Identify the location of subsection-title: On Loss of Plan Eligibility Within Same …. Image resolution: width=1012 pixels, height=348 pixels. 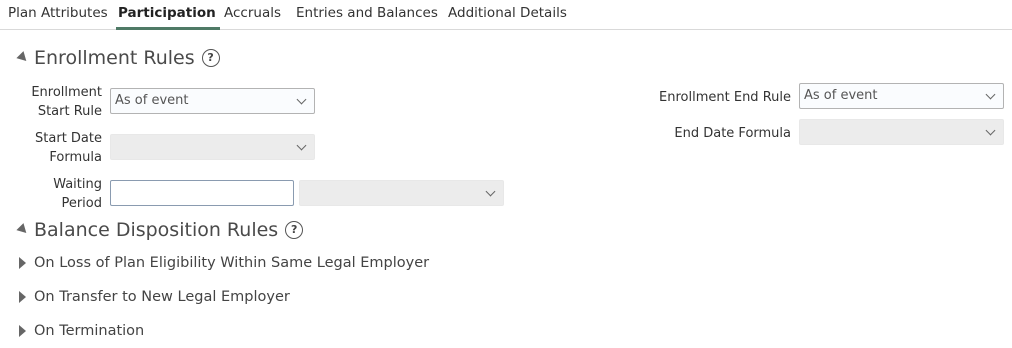
(232, 263).